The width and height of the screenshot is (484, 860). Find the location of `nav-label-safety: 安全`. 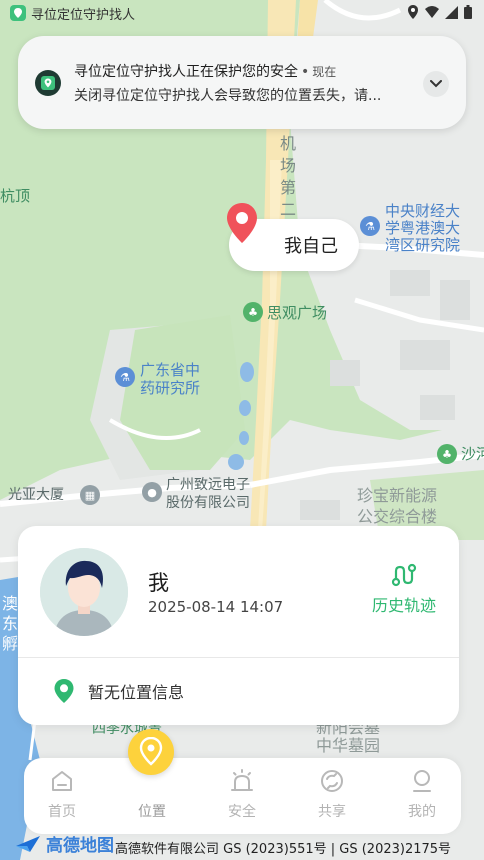

nav-label-safety: 安全 is located at coordinates (242, 812).